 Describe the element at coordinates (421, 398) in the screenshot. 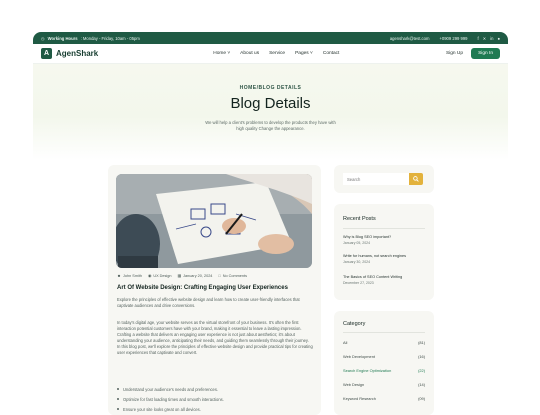

I see `category-count: (09)` at that location.